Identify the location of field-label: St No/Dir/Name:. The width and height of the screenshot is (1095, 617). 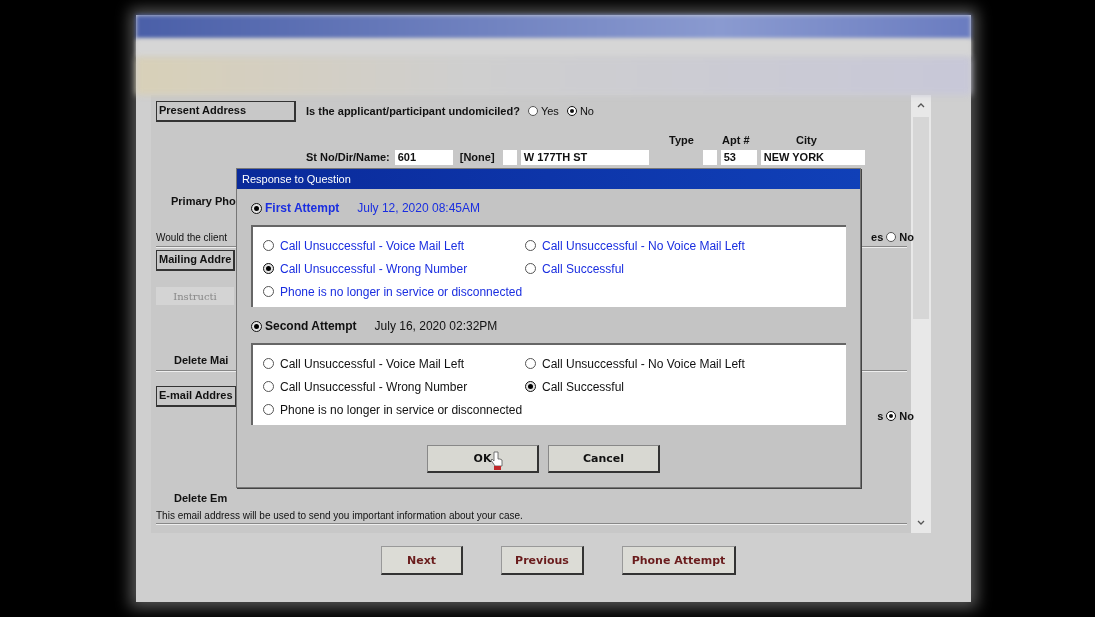
(348, 157).